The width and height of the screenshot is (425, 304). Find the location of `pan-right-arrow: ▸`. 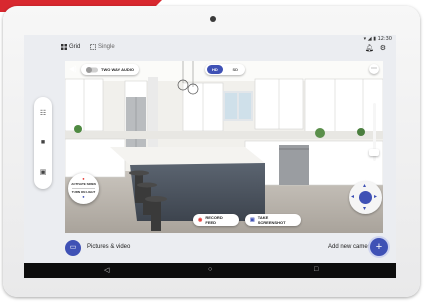

pan-right-arrow: ▸ is located at coordinates (375, 196).